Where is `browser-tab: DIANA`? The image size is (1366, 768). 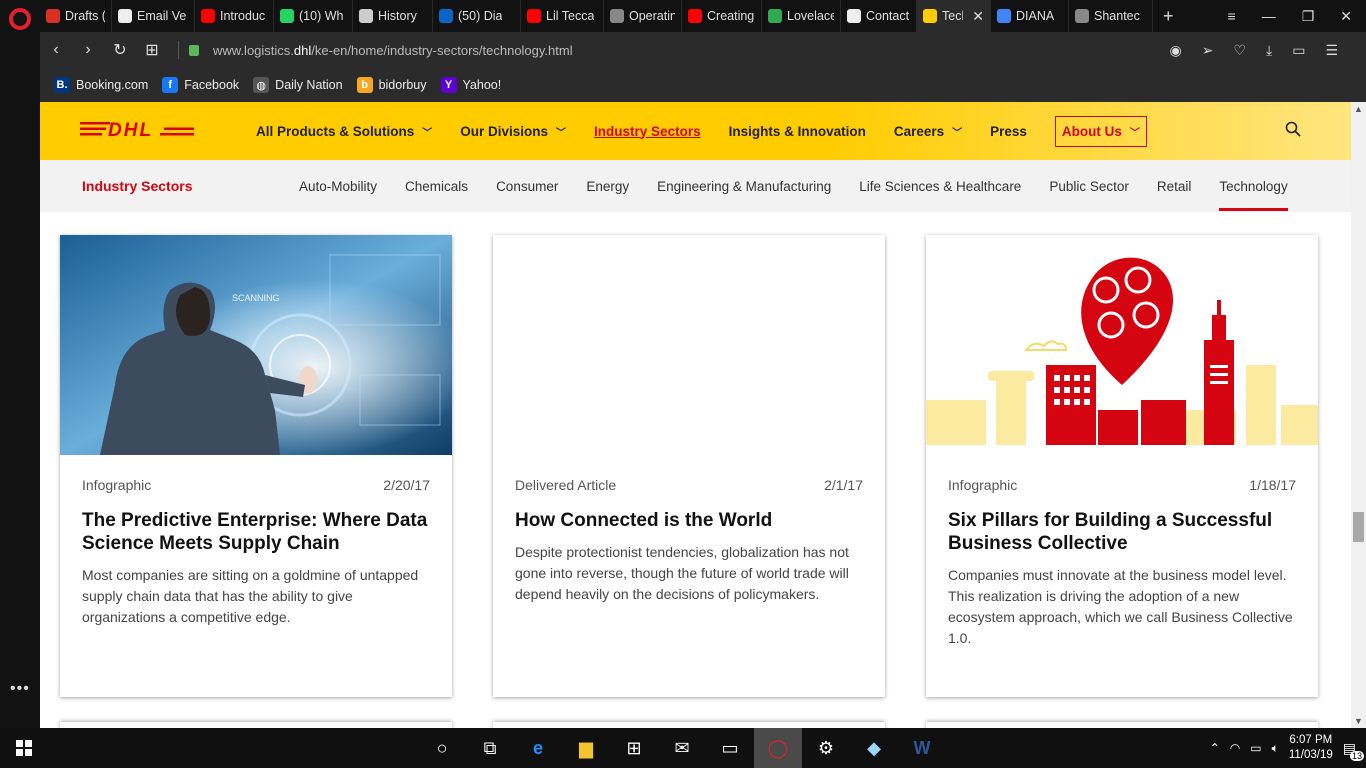
browser-tab: DIANA is located at coordinates (1030, 16).